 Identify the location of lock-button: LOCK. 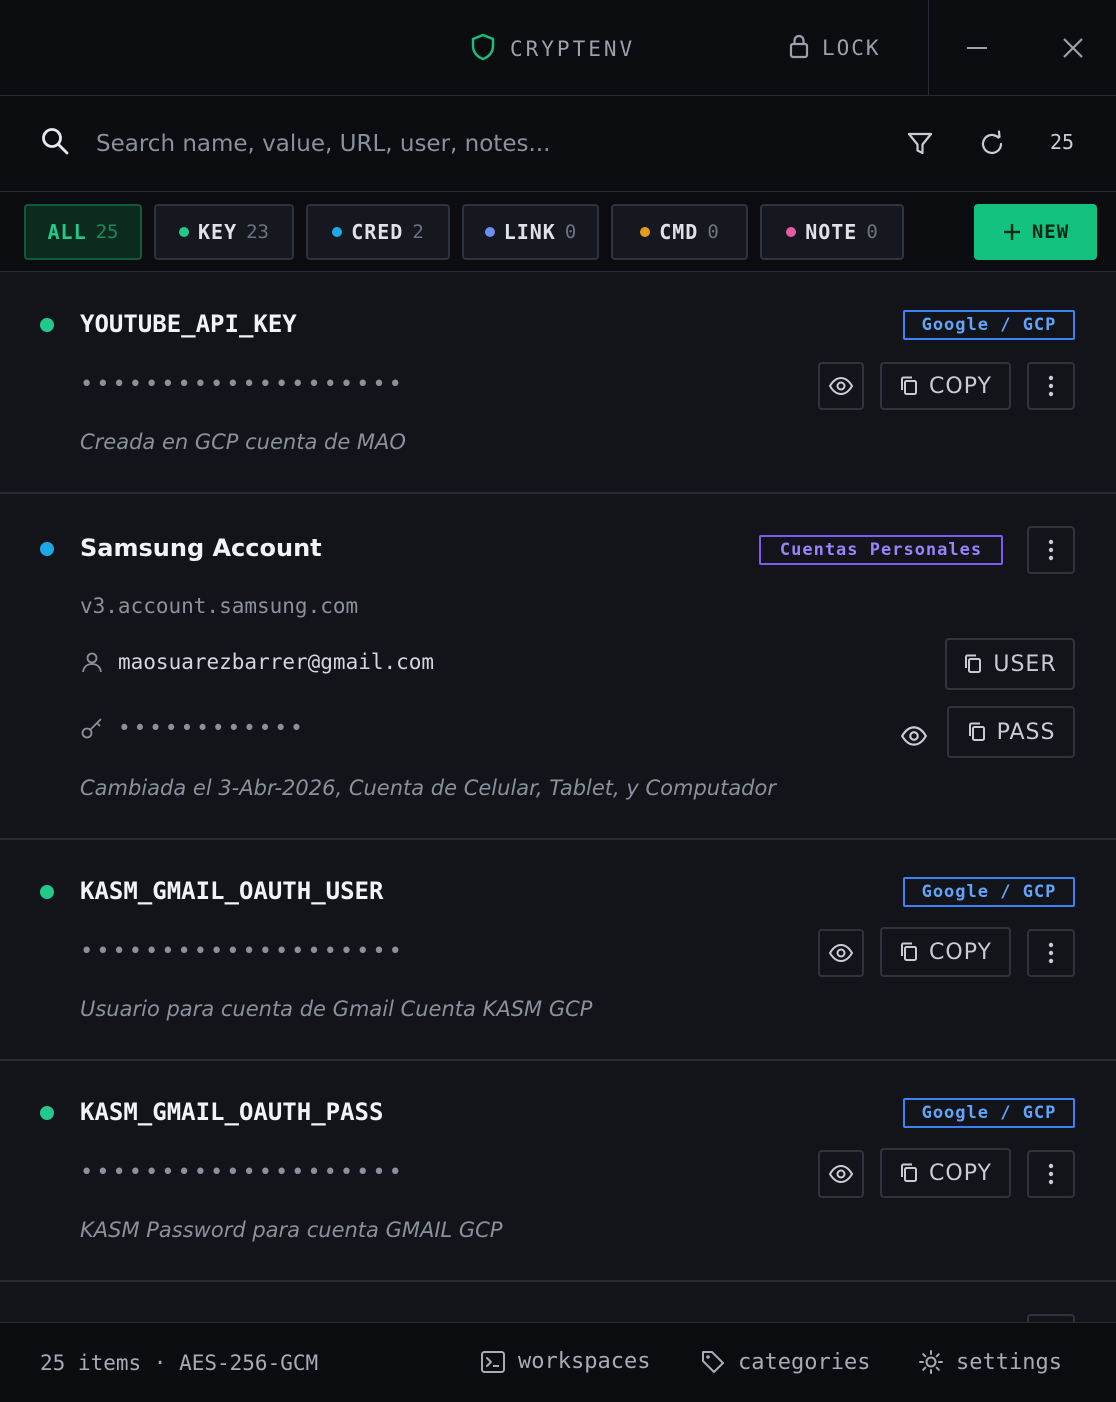
(834, 48).